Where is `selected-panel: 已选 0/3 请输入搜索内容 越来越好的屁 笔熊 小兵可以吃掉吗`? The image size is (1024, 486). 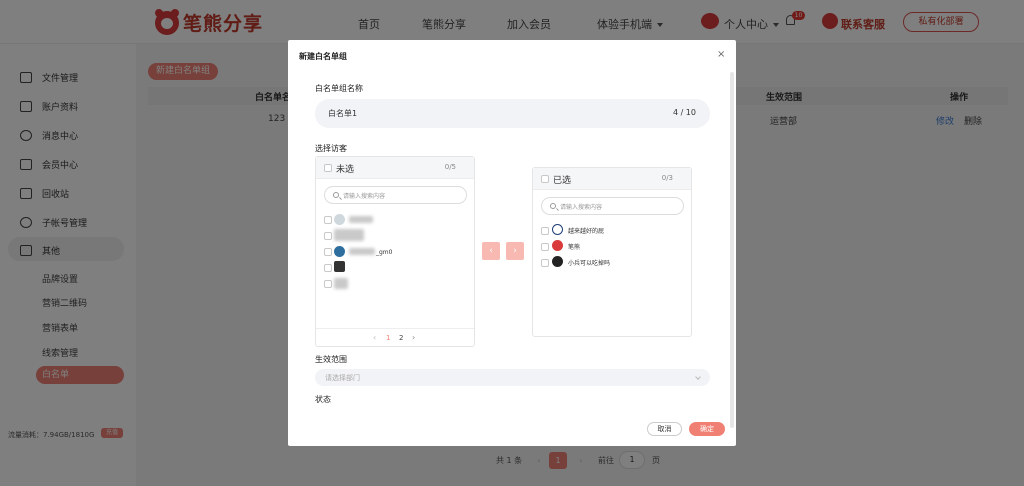
selected-panel: 已选 0/3 请输入搜索内容 越来越好的屁 笔熊 小兵可以吃掉吗 is located at coordinates (612, 252).